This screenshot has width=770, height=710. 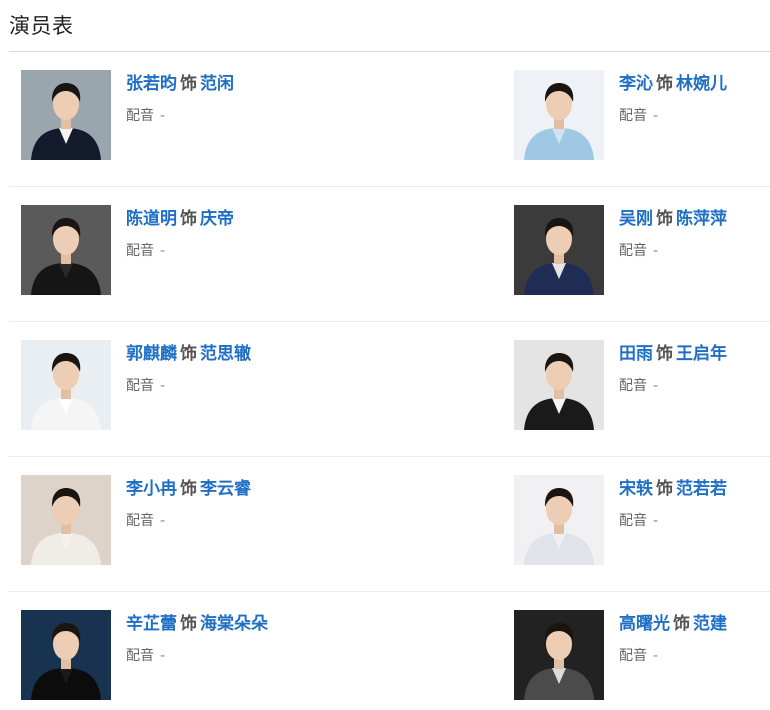 I want to click on name-line: 田雨饰王启年, so click(x=694, y=354).